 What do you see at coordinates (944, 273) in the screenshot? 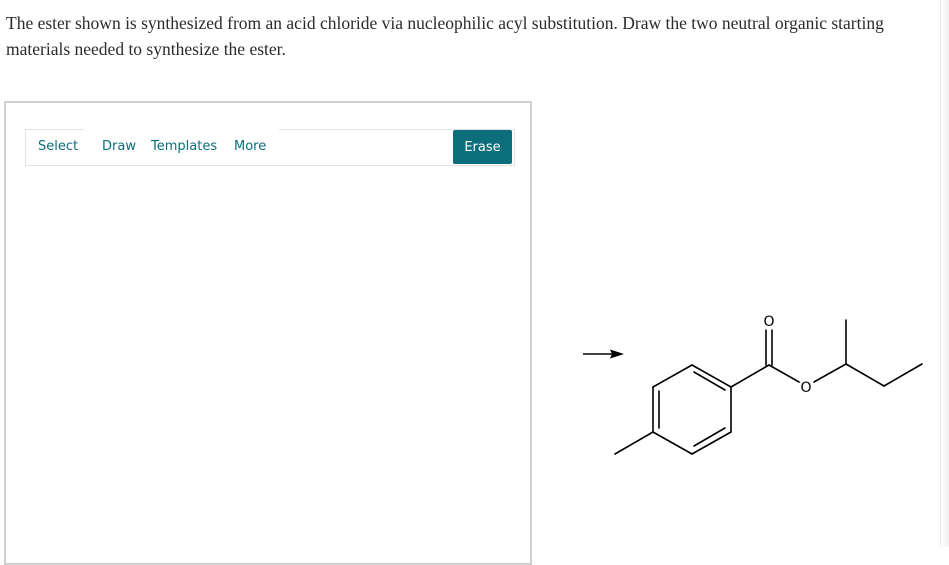
I see `scrollbar-track` at bounding box center [944, 273].